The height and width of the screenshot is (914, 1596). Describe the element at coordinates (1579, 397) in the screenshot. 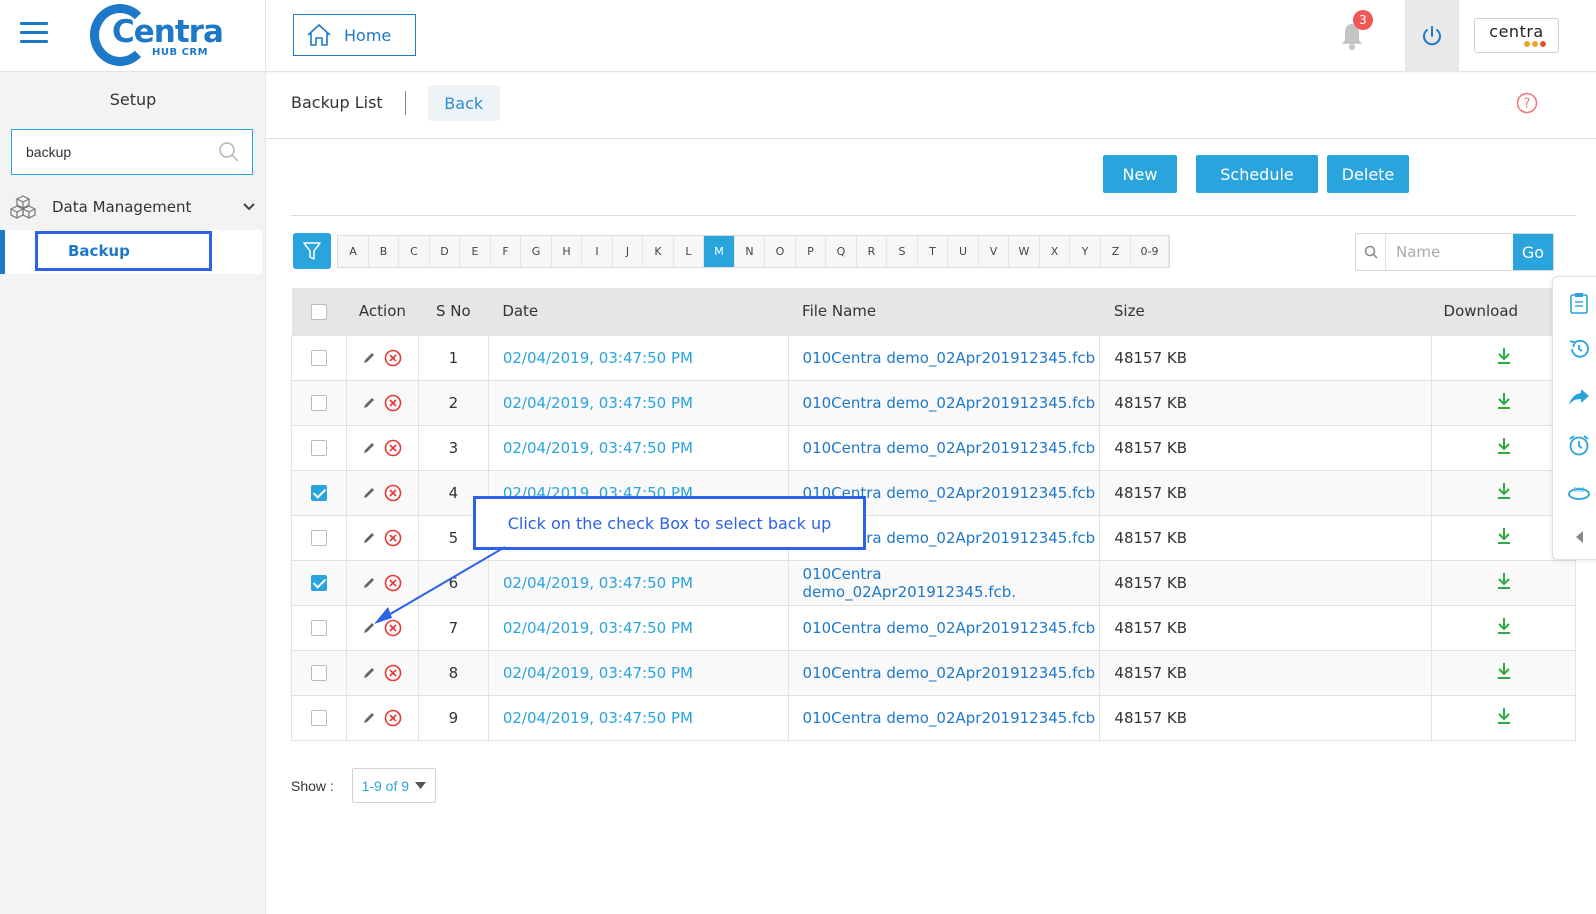

I see `share-icon` at that location.